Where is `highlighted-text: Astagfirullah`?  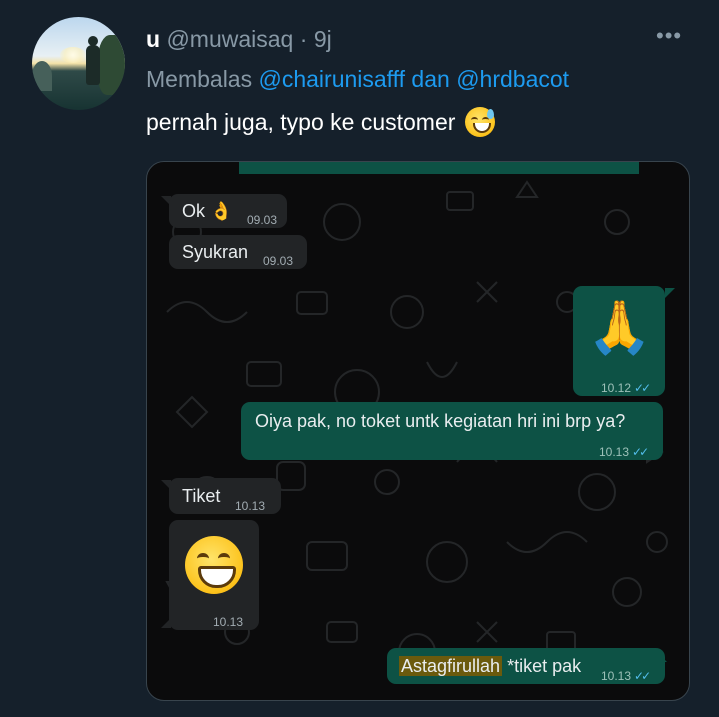
highlighted-text: Astagfirullah is located at coordinates (451, 666).